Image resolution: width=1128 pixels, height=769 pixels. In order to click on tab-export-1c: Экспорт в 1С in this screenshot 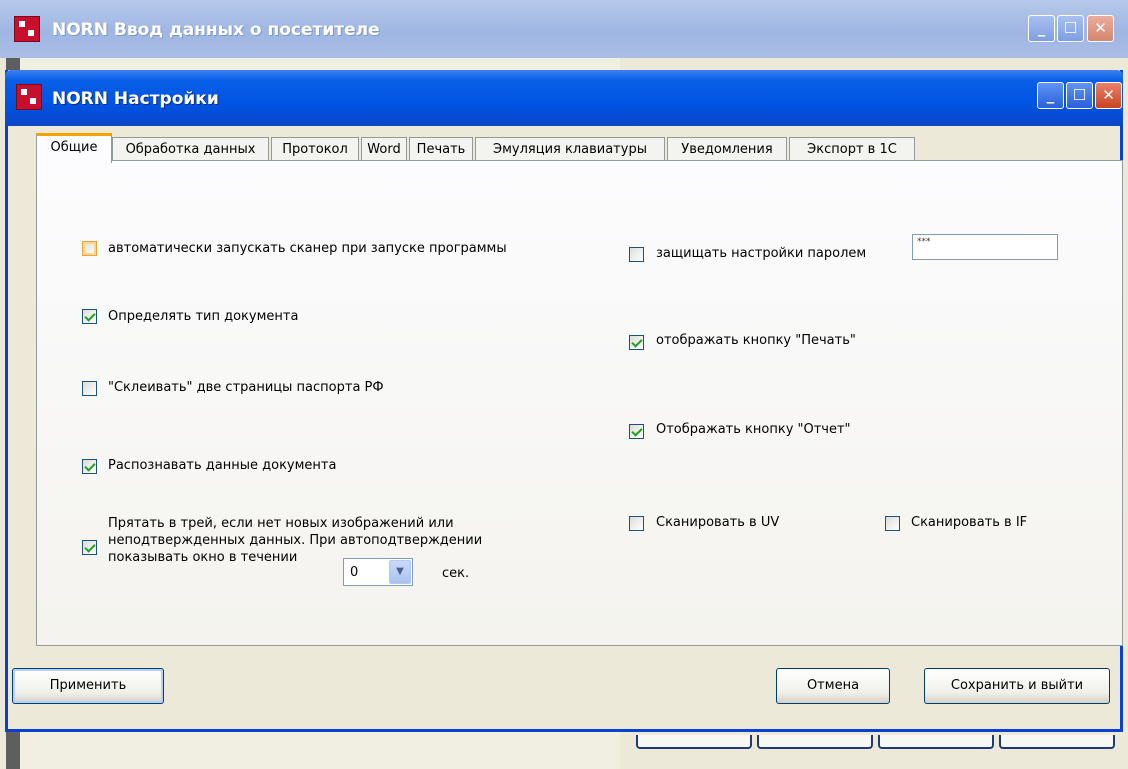, I will do `click(852, 149)`.